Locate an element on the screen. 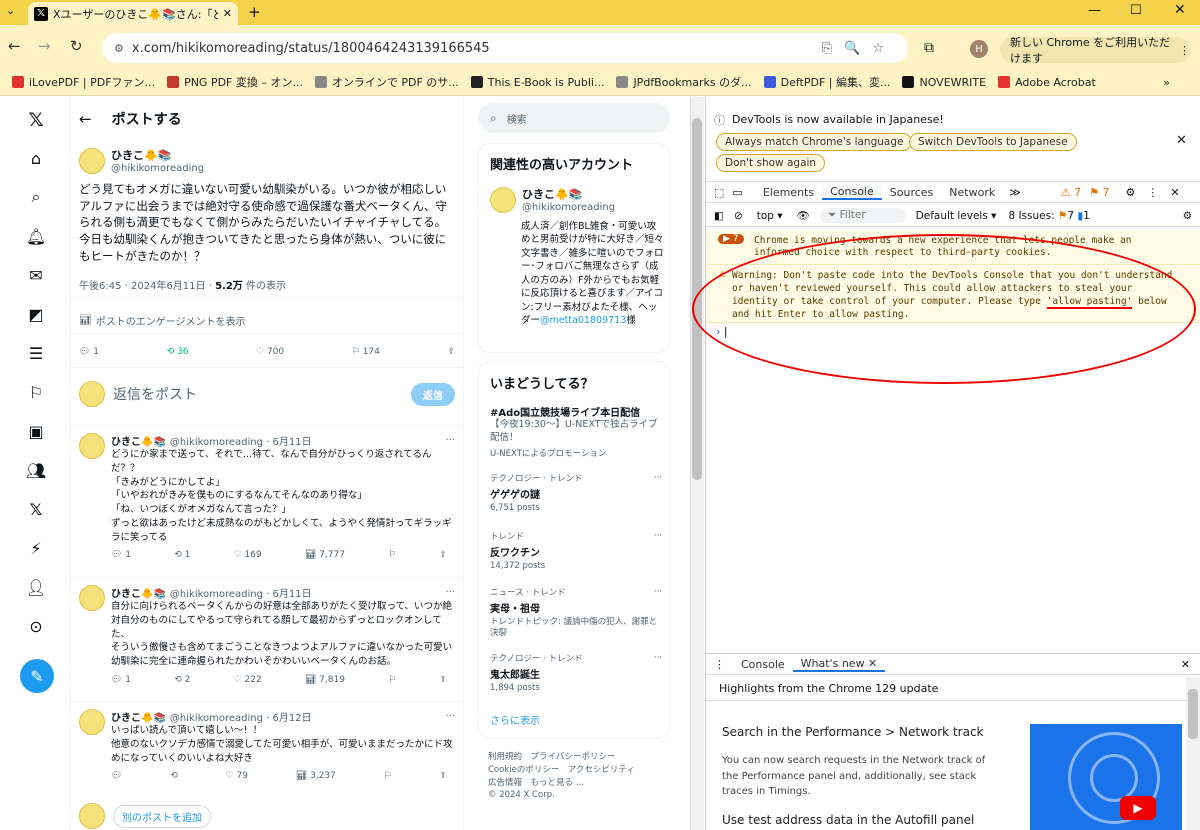 The image size is (1200, 830). tab-search-icon: ⌄ is located at coordinates (10, 10).